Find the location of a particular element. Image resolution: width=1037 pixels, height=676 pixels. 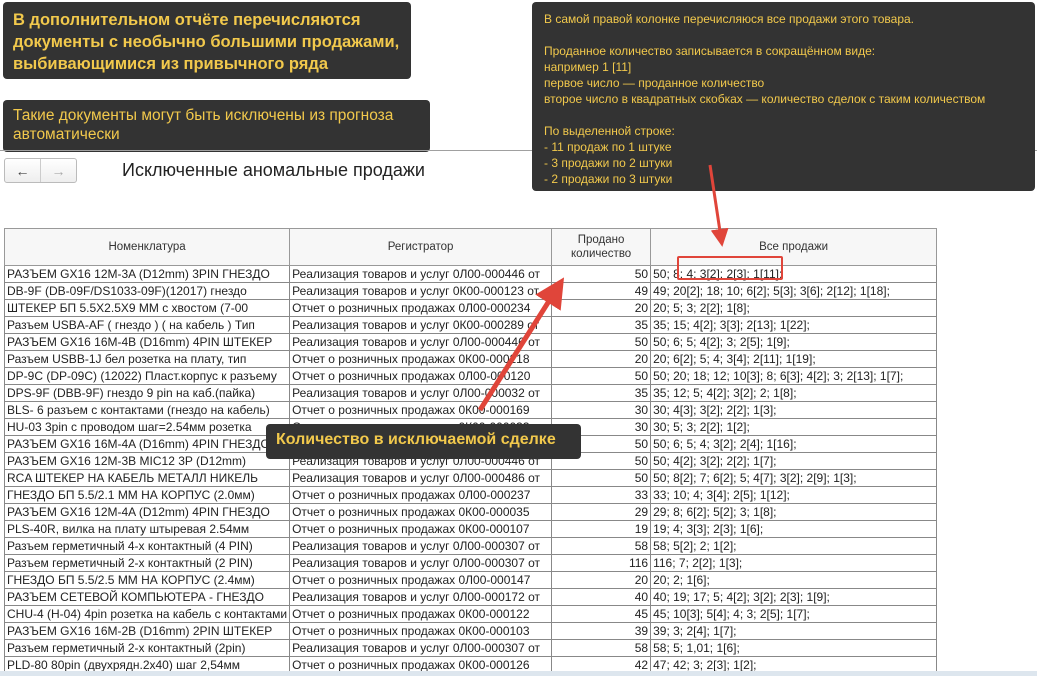

cell-nomenclature: Разъем герметичный 2-х контактный (2pin) is located at coordinates (147, 648).